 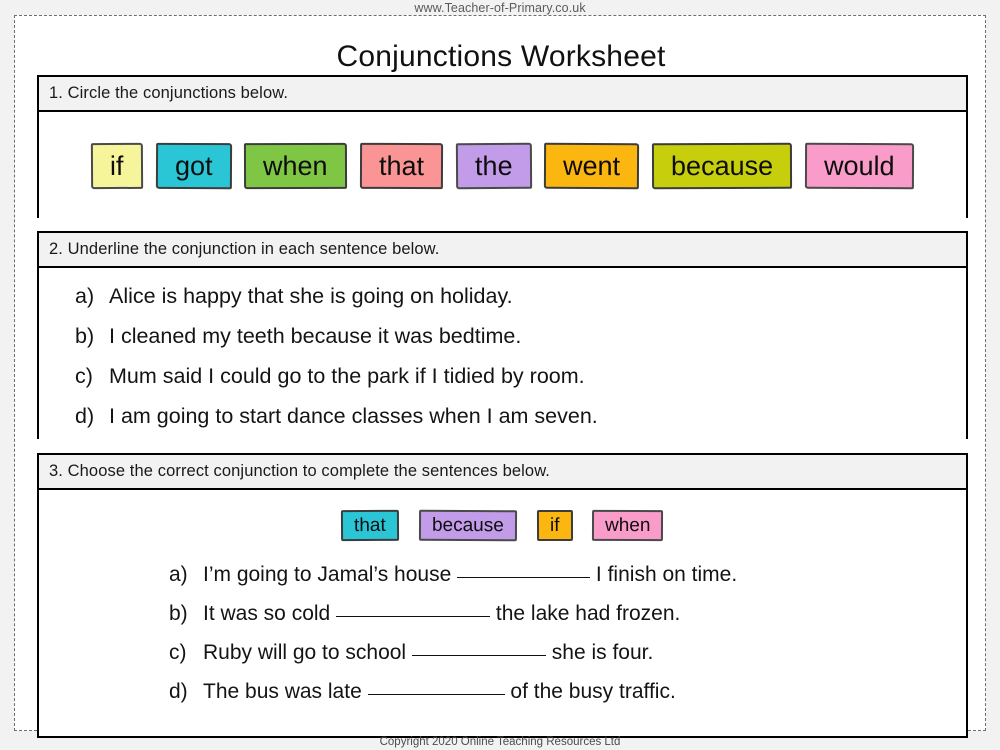 What do you see at coordinates (599, 652) in the screenshot?
I see `sentence-suffix: she is four.` at bounding box center [599, 652].